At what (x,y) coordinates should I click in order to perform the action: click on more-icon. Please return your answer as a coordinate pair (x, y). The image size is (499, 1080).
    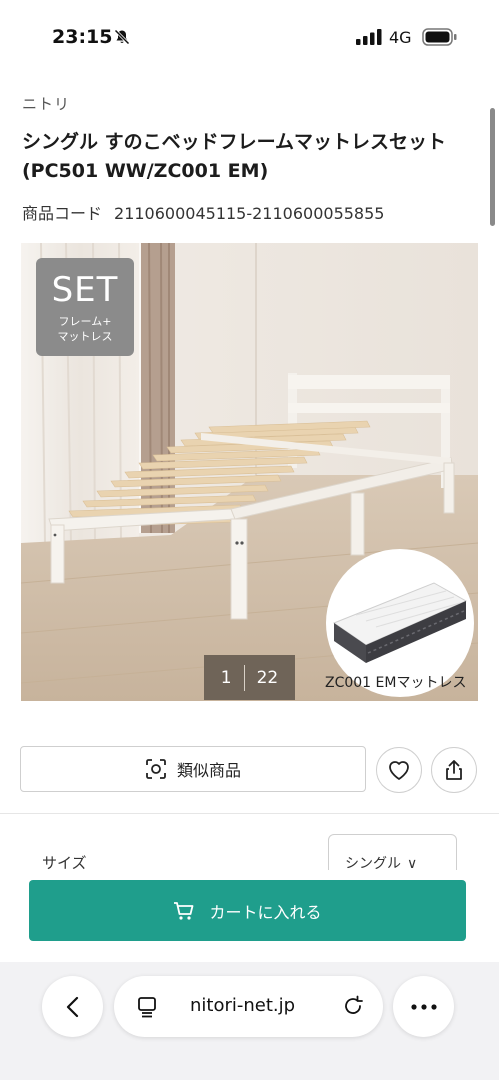
    Looking at the image, I should click on (423, 1006).